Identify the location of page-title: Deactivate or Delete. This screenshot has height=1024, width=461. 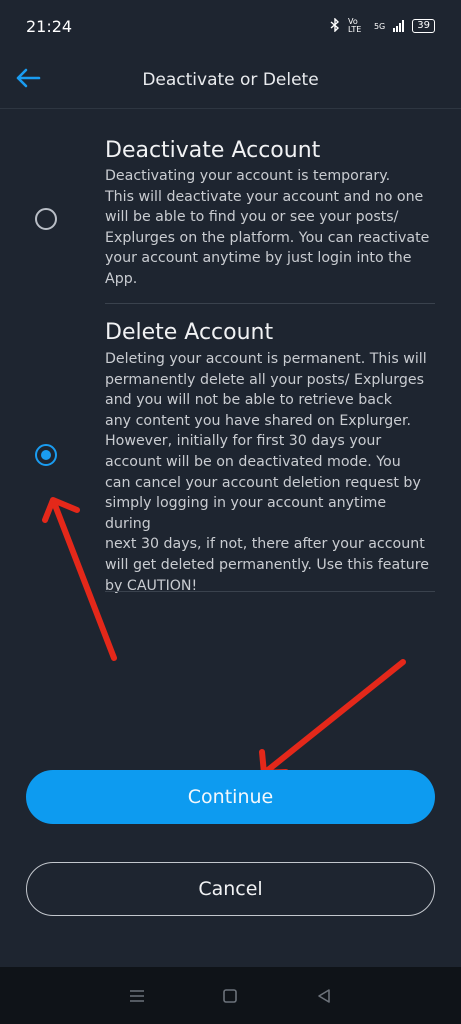
(230, 80).